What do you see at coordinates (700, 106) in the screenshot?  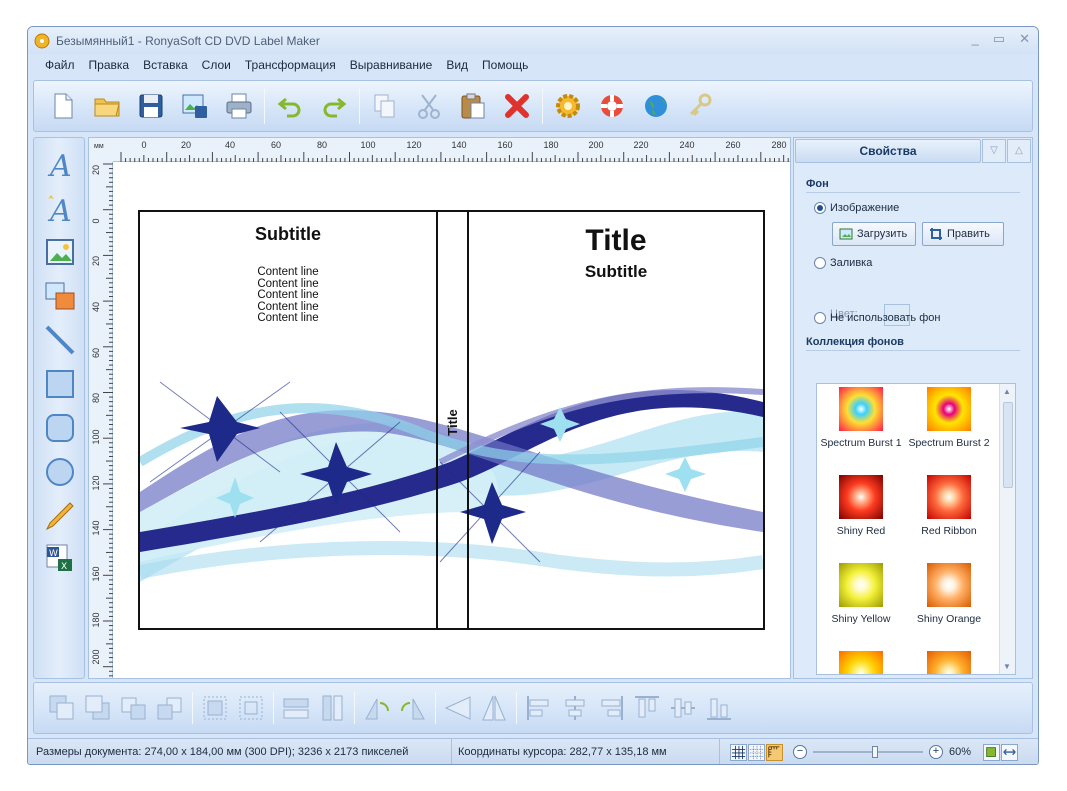 I see `register-key-button` at bounding box center [700, 106].